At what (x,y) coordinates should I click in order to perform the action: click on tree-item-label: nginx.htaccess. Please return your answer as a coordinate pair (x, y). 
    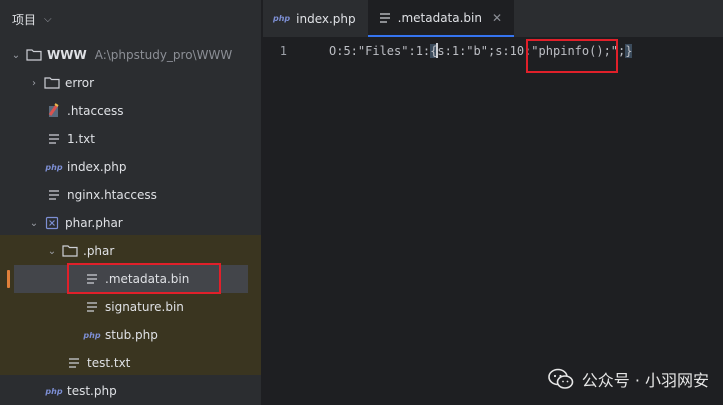
    Looking at the image, I should click on (112, 195).